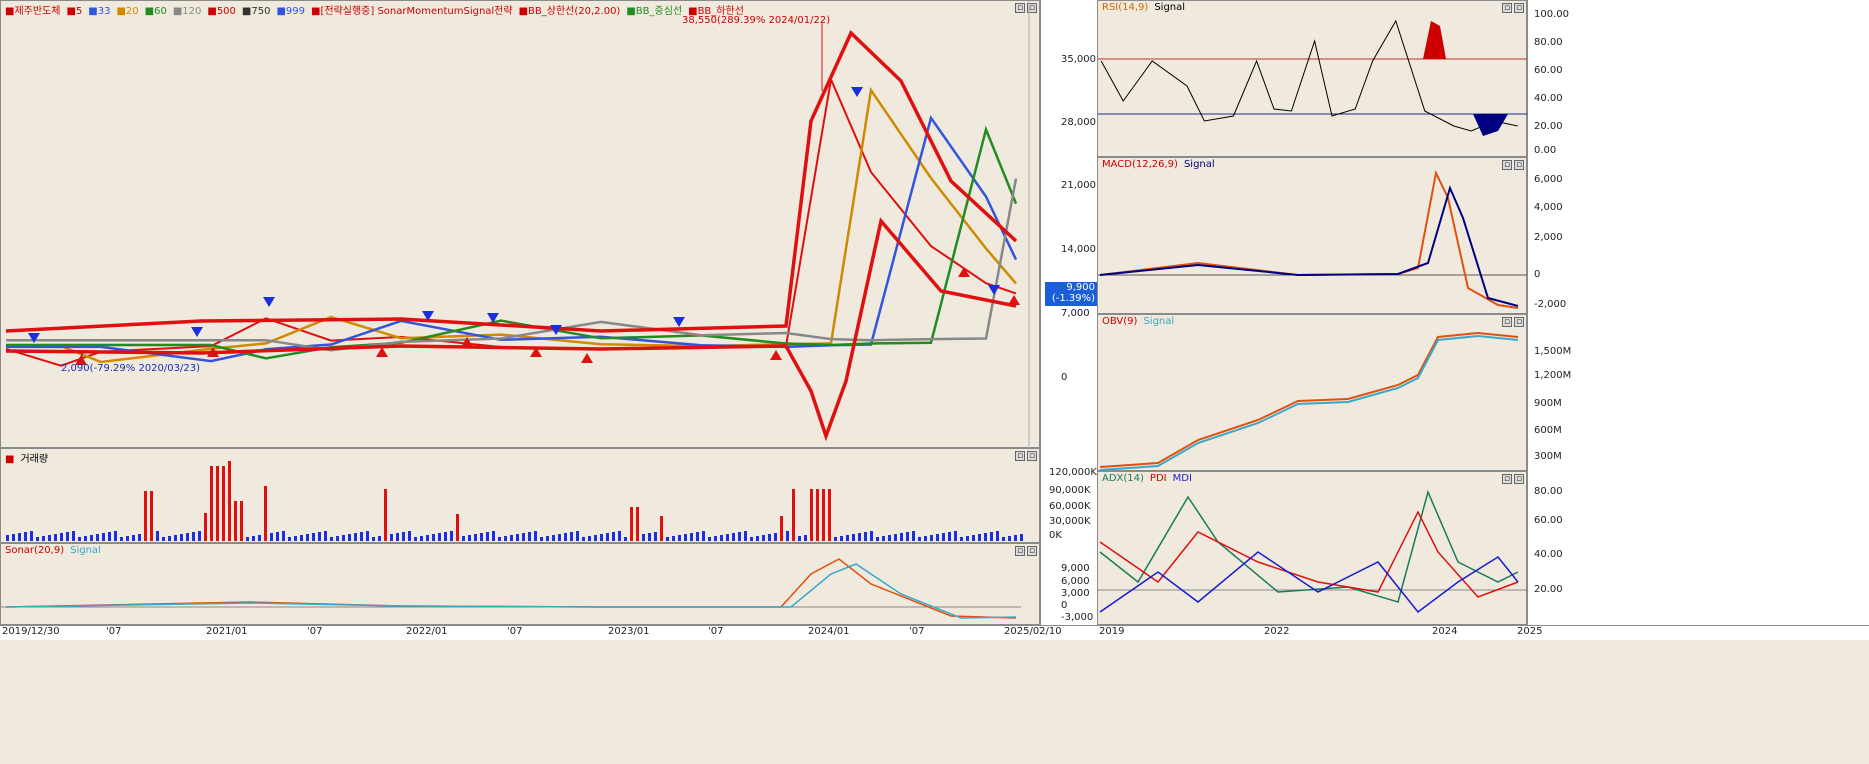 This screenshot has height=764, width=1869. Describe the element at coordinates (1312, 548) in the screenshot. I see `adx-panel: ADX(14) PDI MDI ▫ ▫` at that location.